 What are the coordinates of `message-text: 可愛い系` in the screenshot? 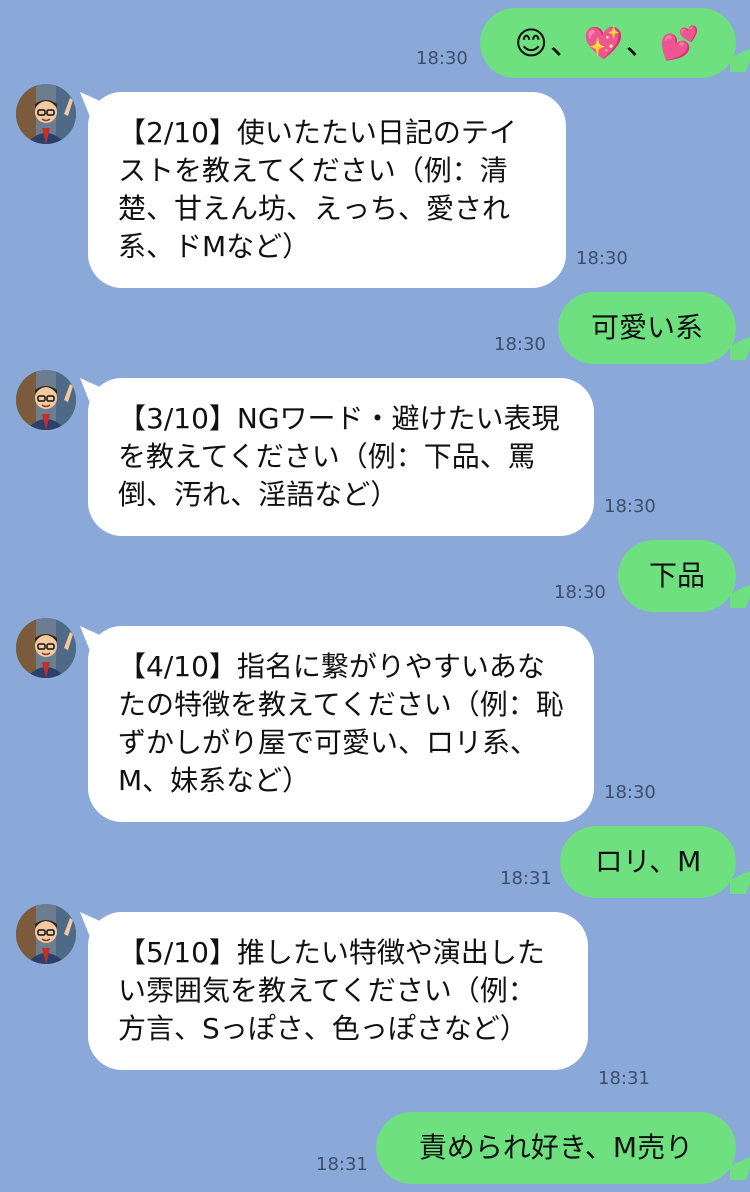 It's located at (646, 327).